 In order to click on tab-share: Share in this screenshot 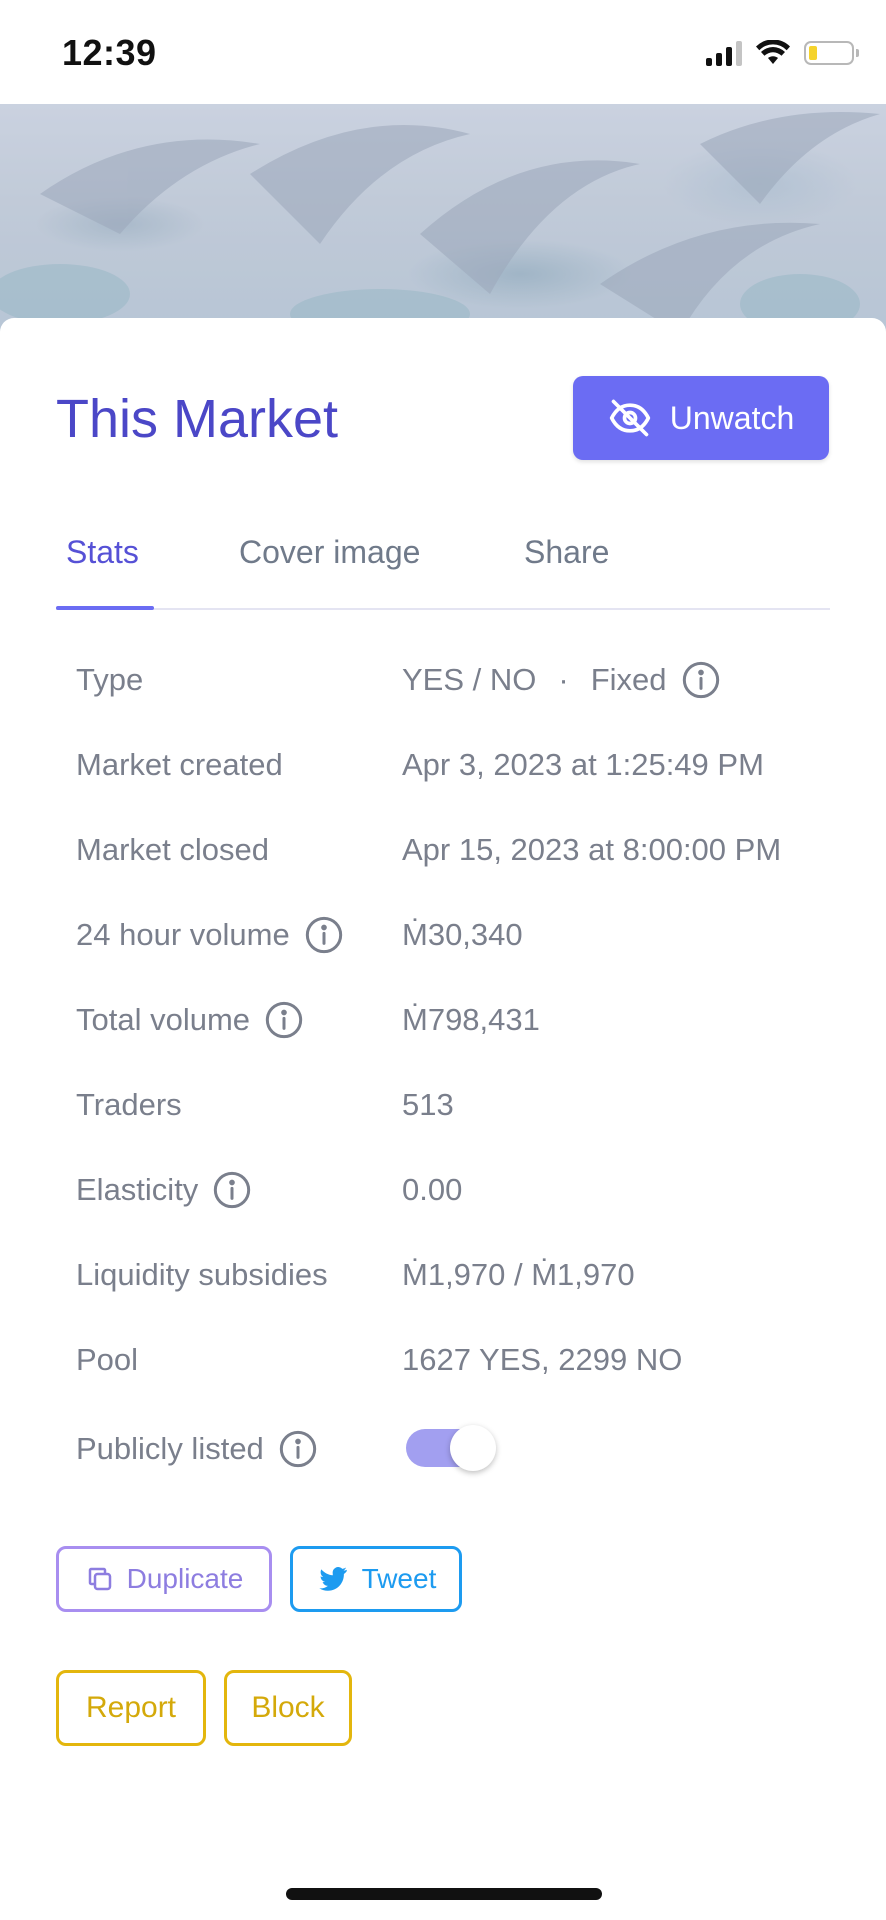, I will do `click(566, 552)`.